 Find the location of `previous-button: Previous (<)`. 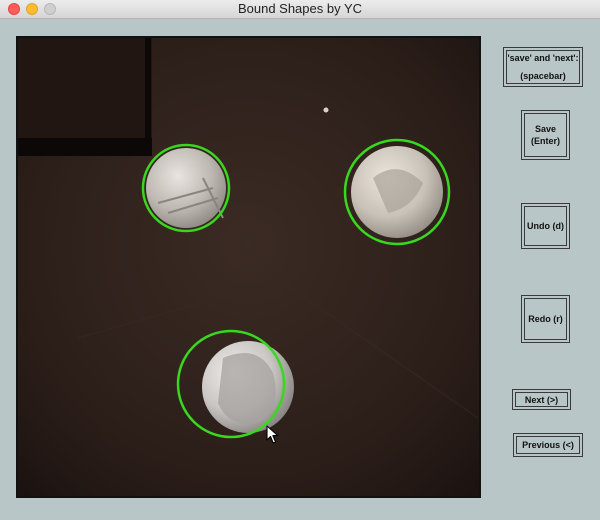

previous-button: Previous (<) is located at coordinates (548, 445).